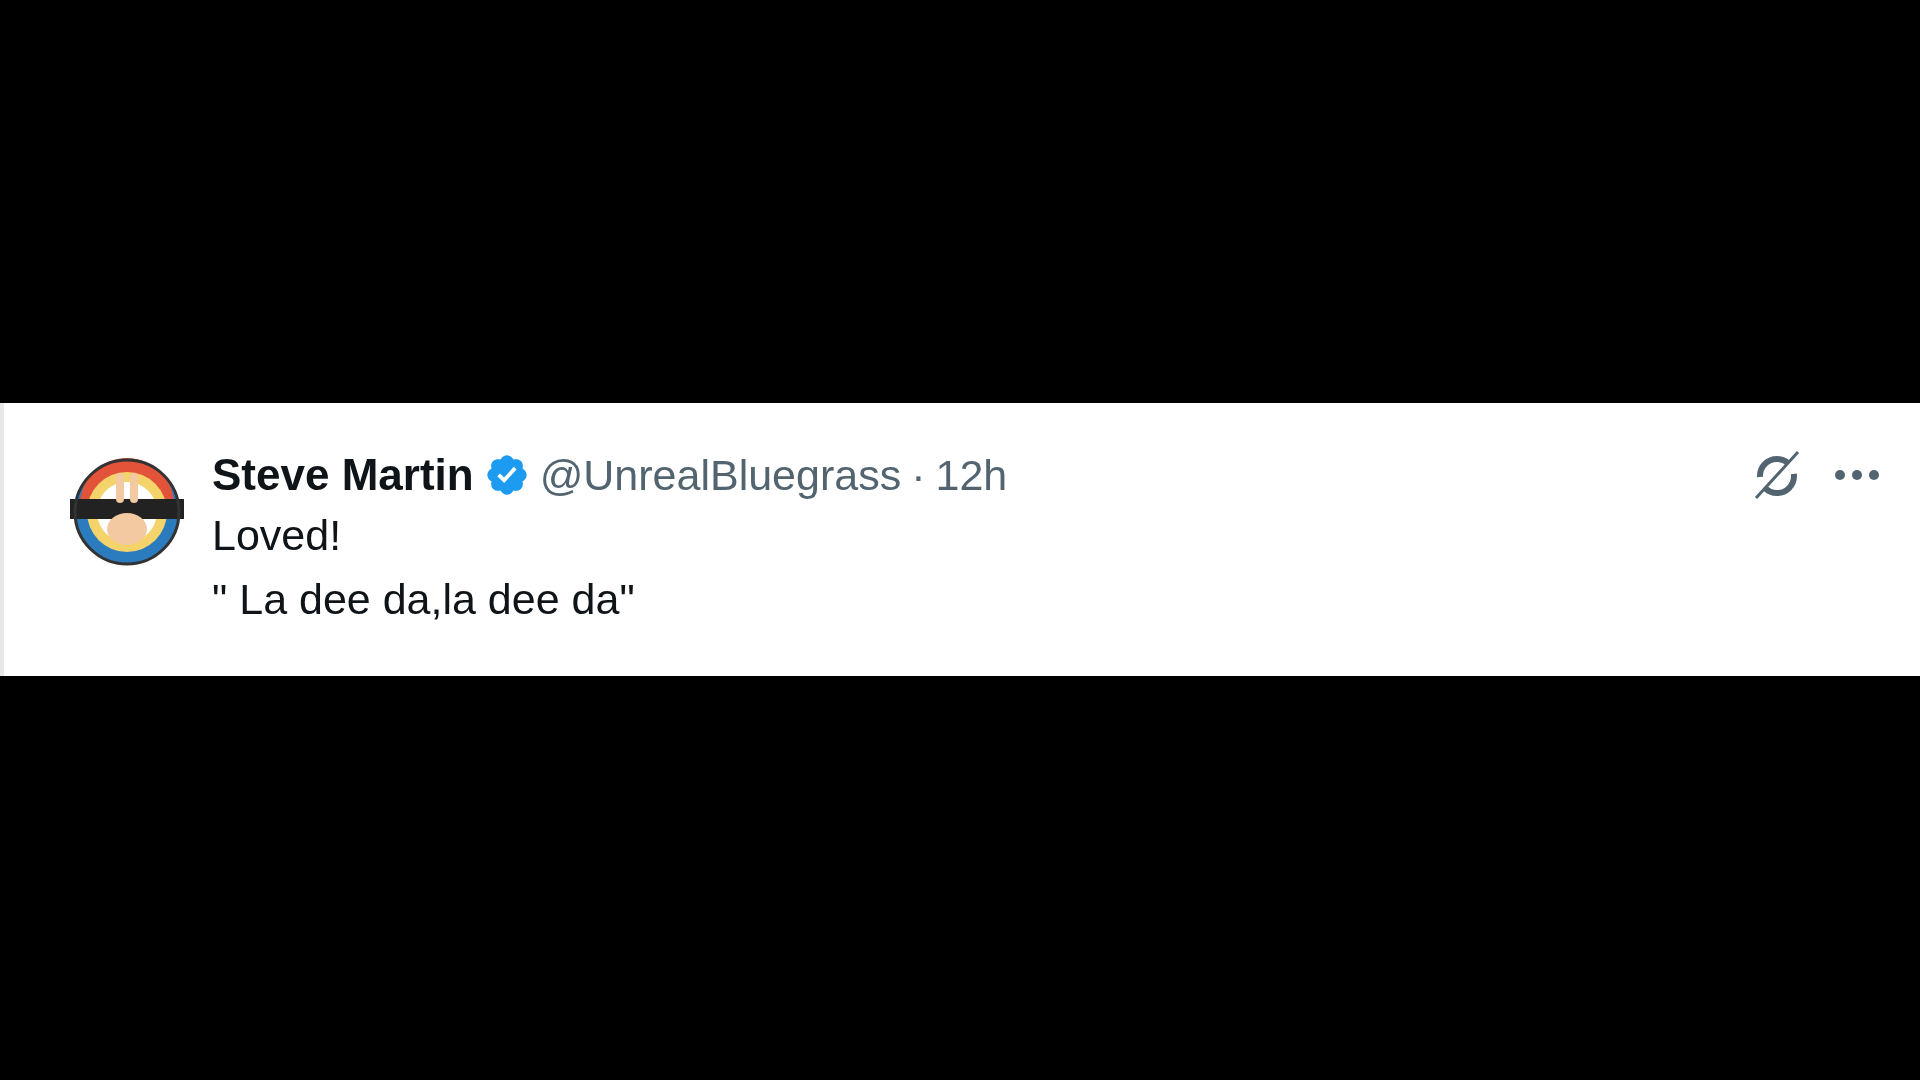  I want to click on tweet-text: Loved!, so click(277, 535).